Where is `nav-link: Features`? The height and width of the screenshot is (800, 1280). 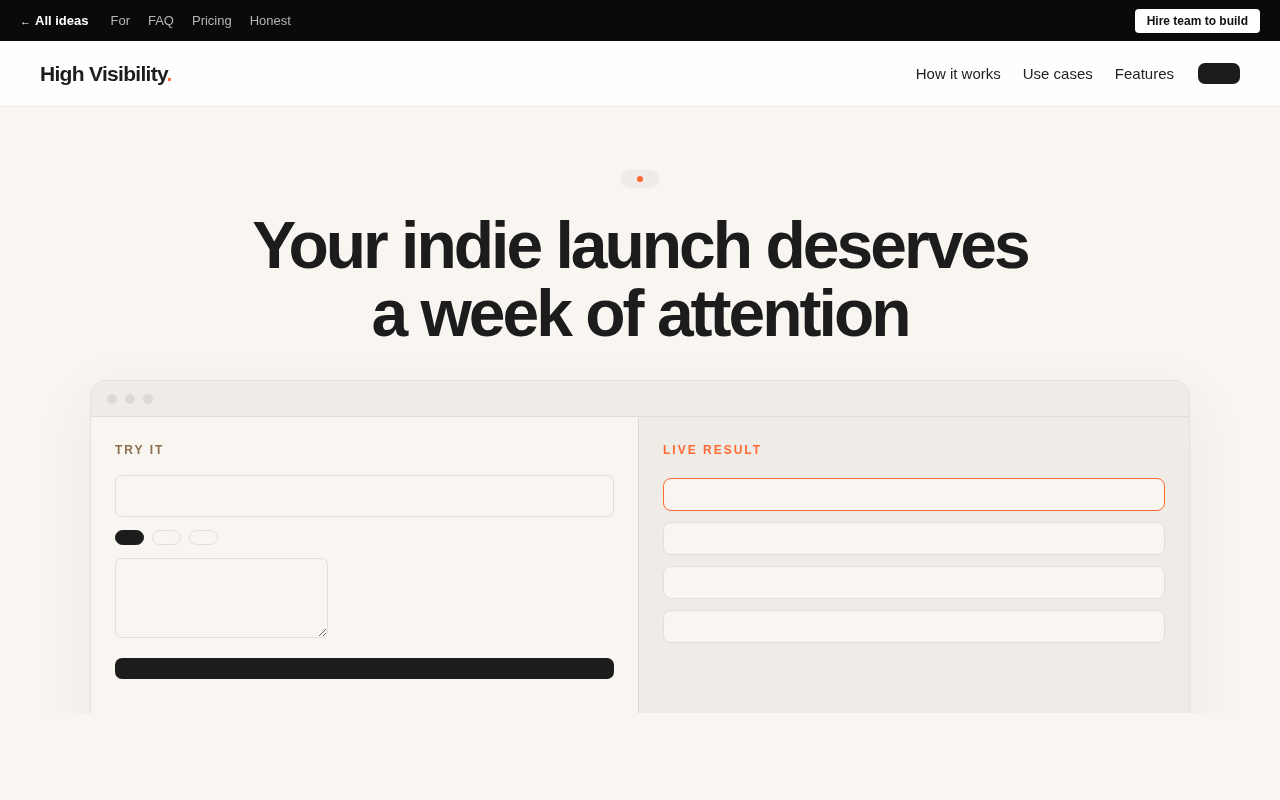
nav-link: Features is located at coordinates (1144, 73).